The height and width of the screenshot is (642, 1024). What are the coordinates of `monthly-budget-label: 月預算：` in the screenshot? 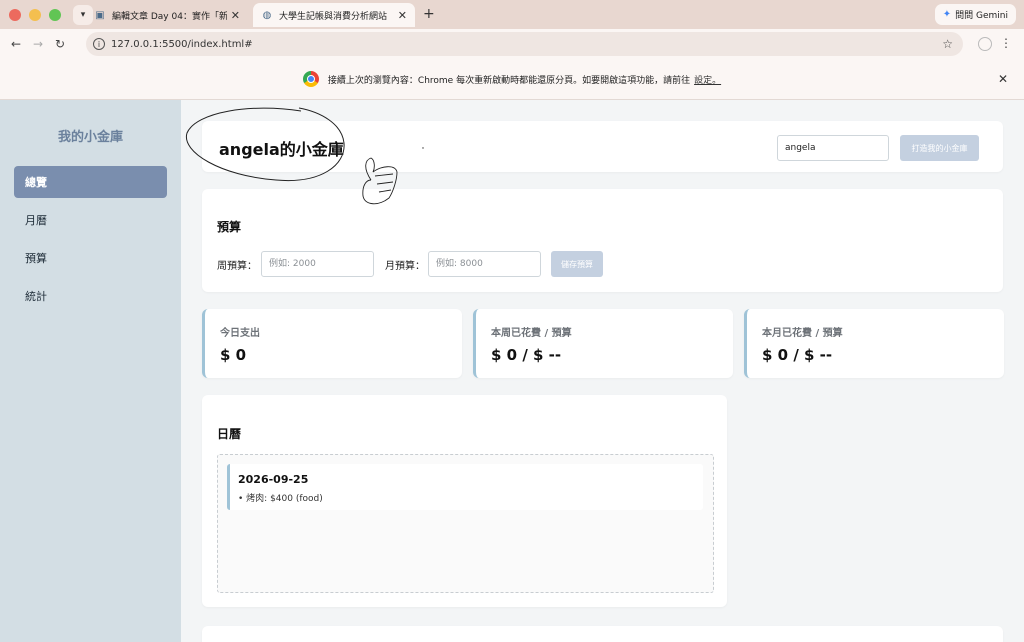 It's located at (405, 266).